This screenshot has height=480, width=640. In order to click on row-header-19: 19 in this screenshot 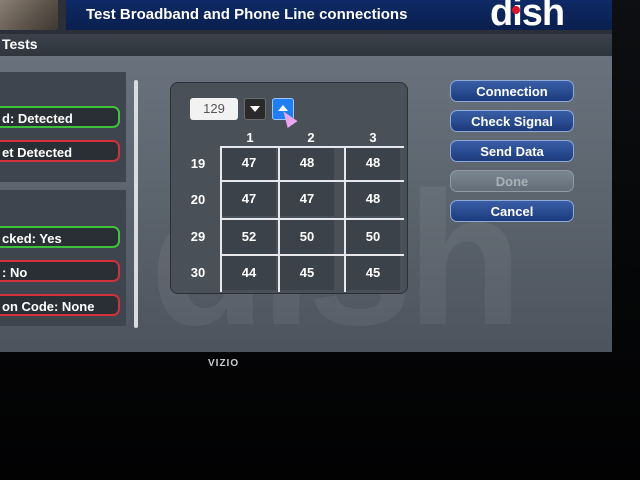, I will do `click(198, 163)`.